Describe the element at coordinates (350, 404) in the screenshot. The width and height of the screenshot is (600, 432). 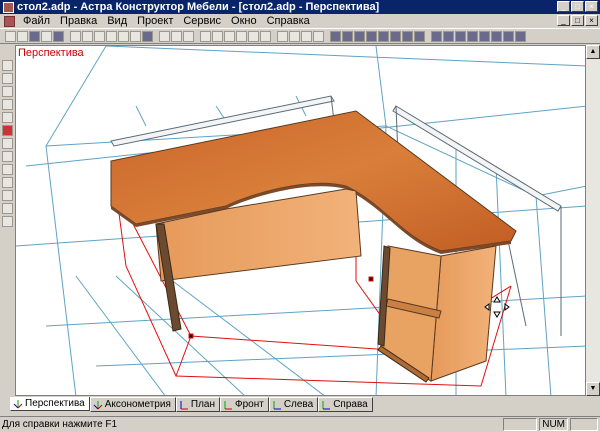
I see `tab-right-label: Справа` at that location.